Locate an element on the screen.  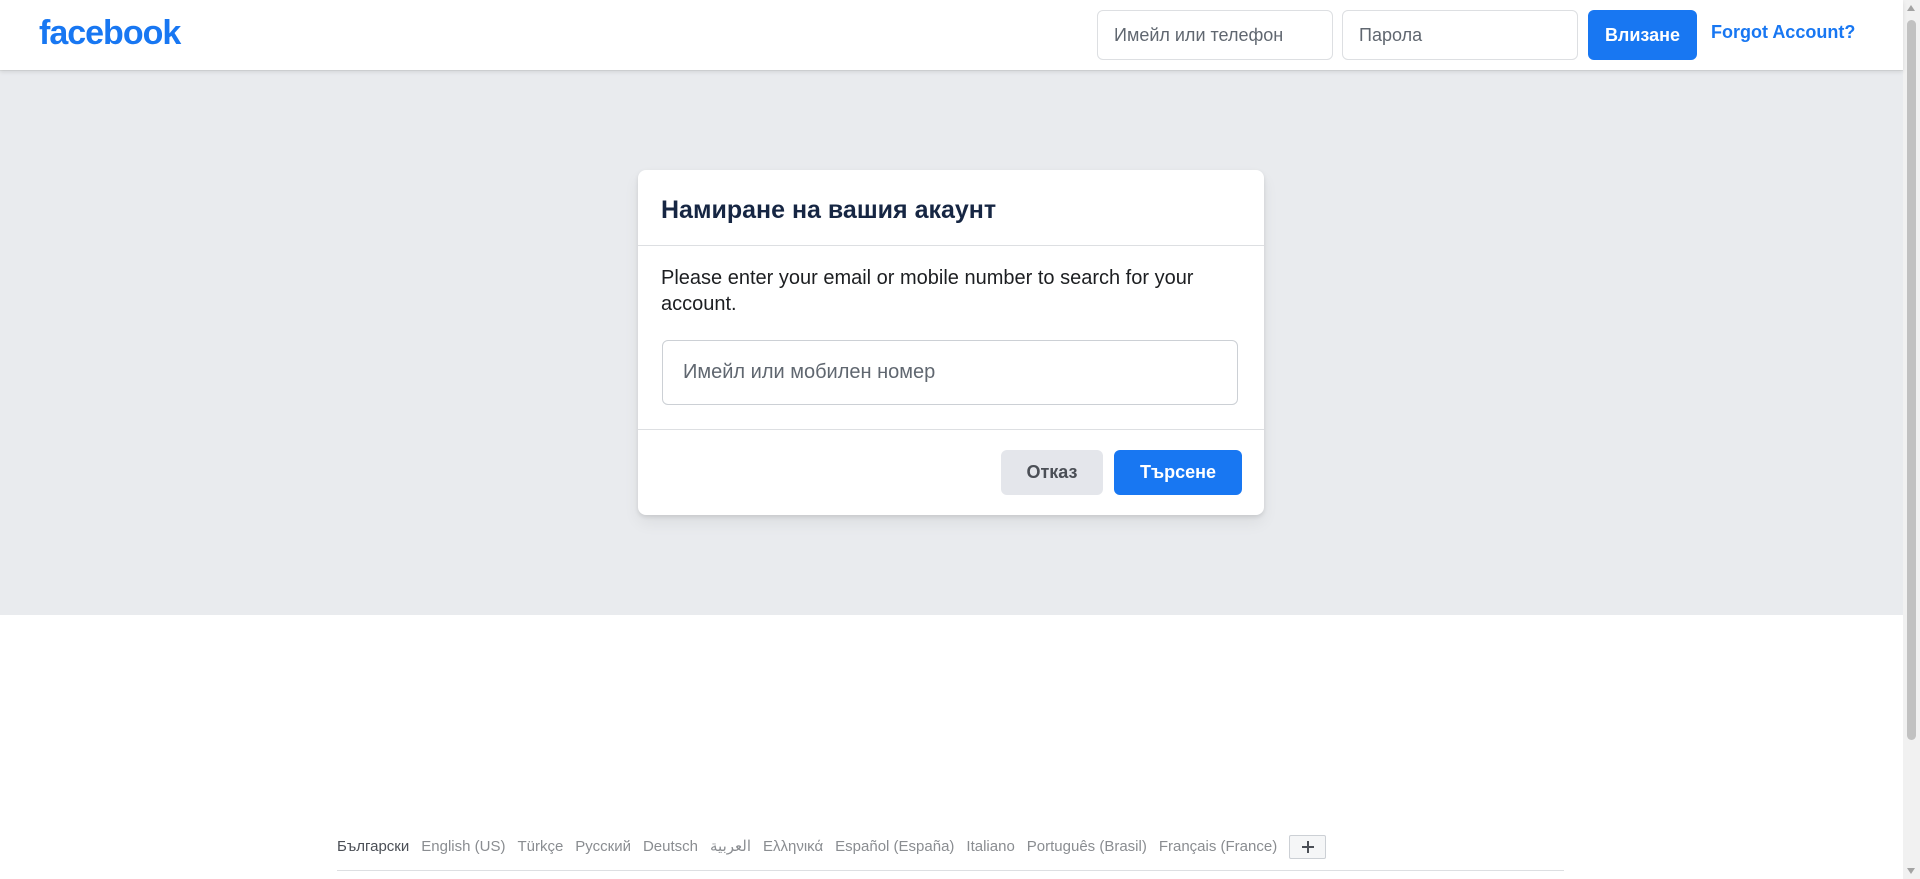
scrollbar-thumb is located at coordinates (1911, 380).